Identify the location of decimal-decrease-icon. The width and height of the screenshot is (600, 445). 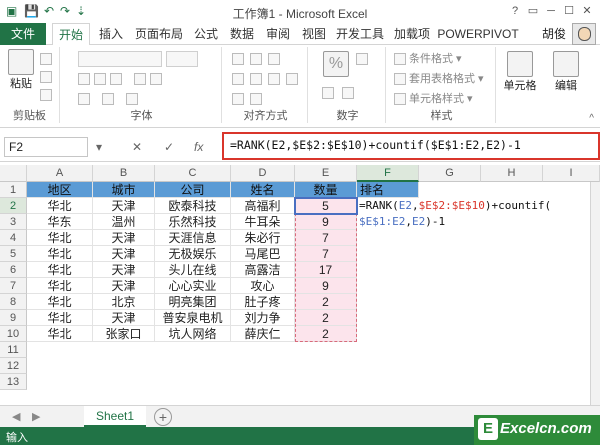
(348, 93).